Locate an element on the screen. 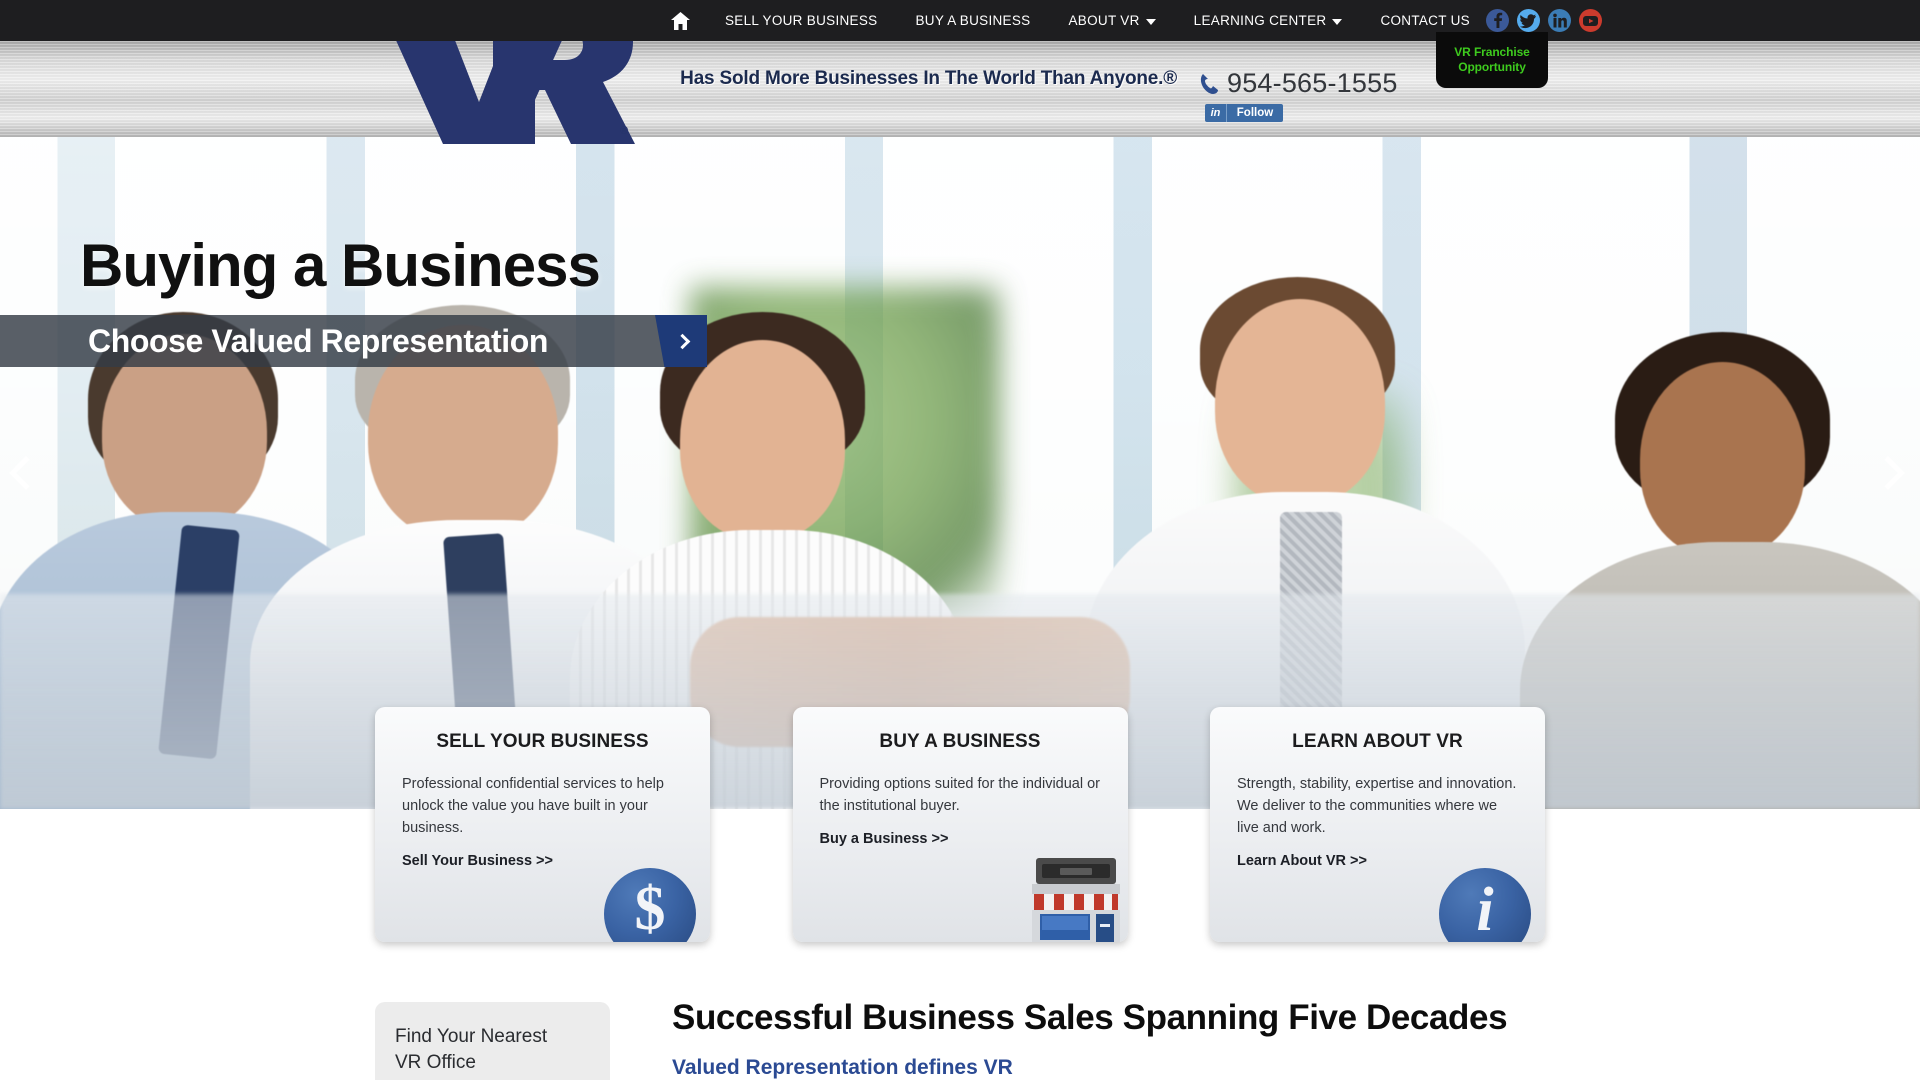  phone-icon is located at coordinates (1209, 84).